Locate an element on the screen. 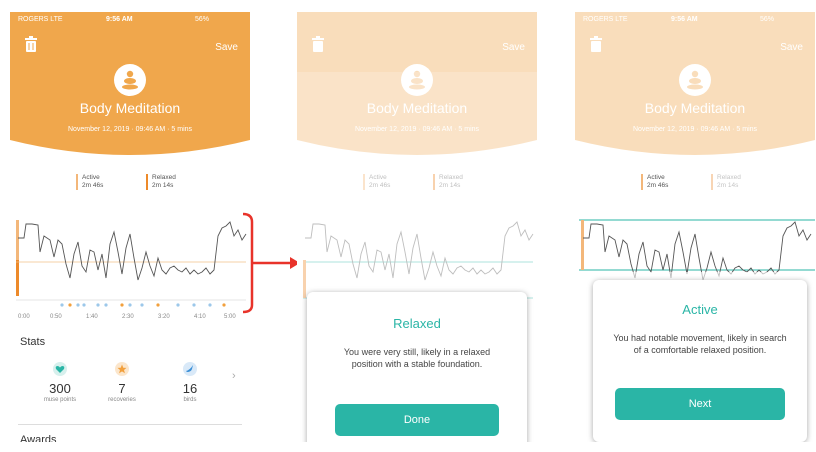 The width and height of the screenshot is (816, 452). dim-overlay is located at coordinates (695, 90).